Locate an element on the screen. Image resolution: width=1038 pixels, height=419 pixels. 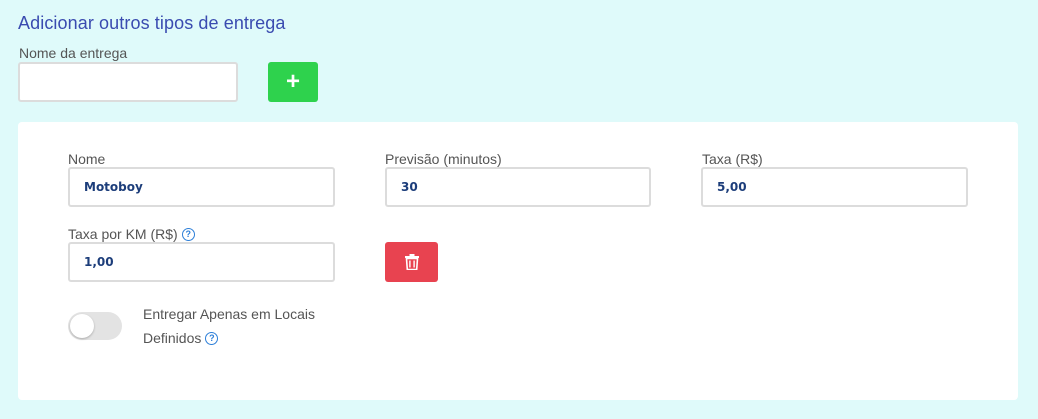
fee-km-label: Taxa por KM (R$) is located at coordinates (123, 234).